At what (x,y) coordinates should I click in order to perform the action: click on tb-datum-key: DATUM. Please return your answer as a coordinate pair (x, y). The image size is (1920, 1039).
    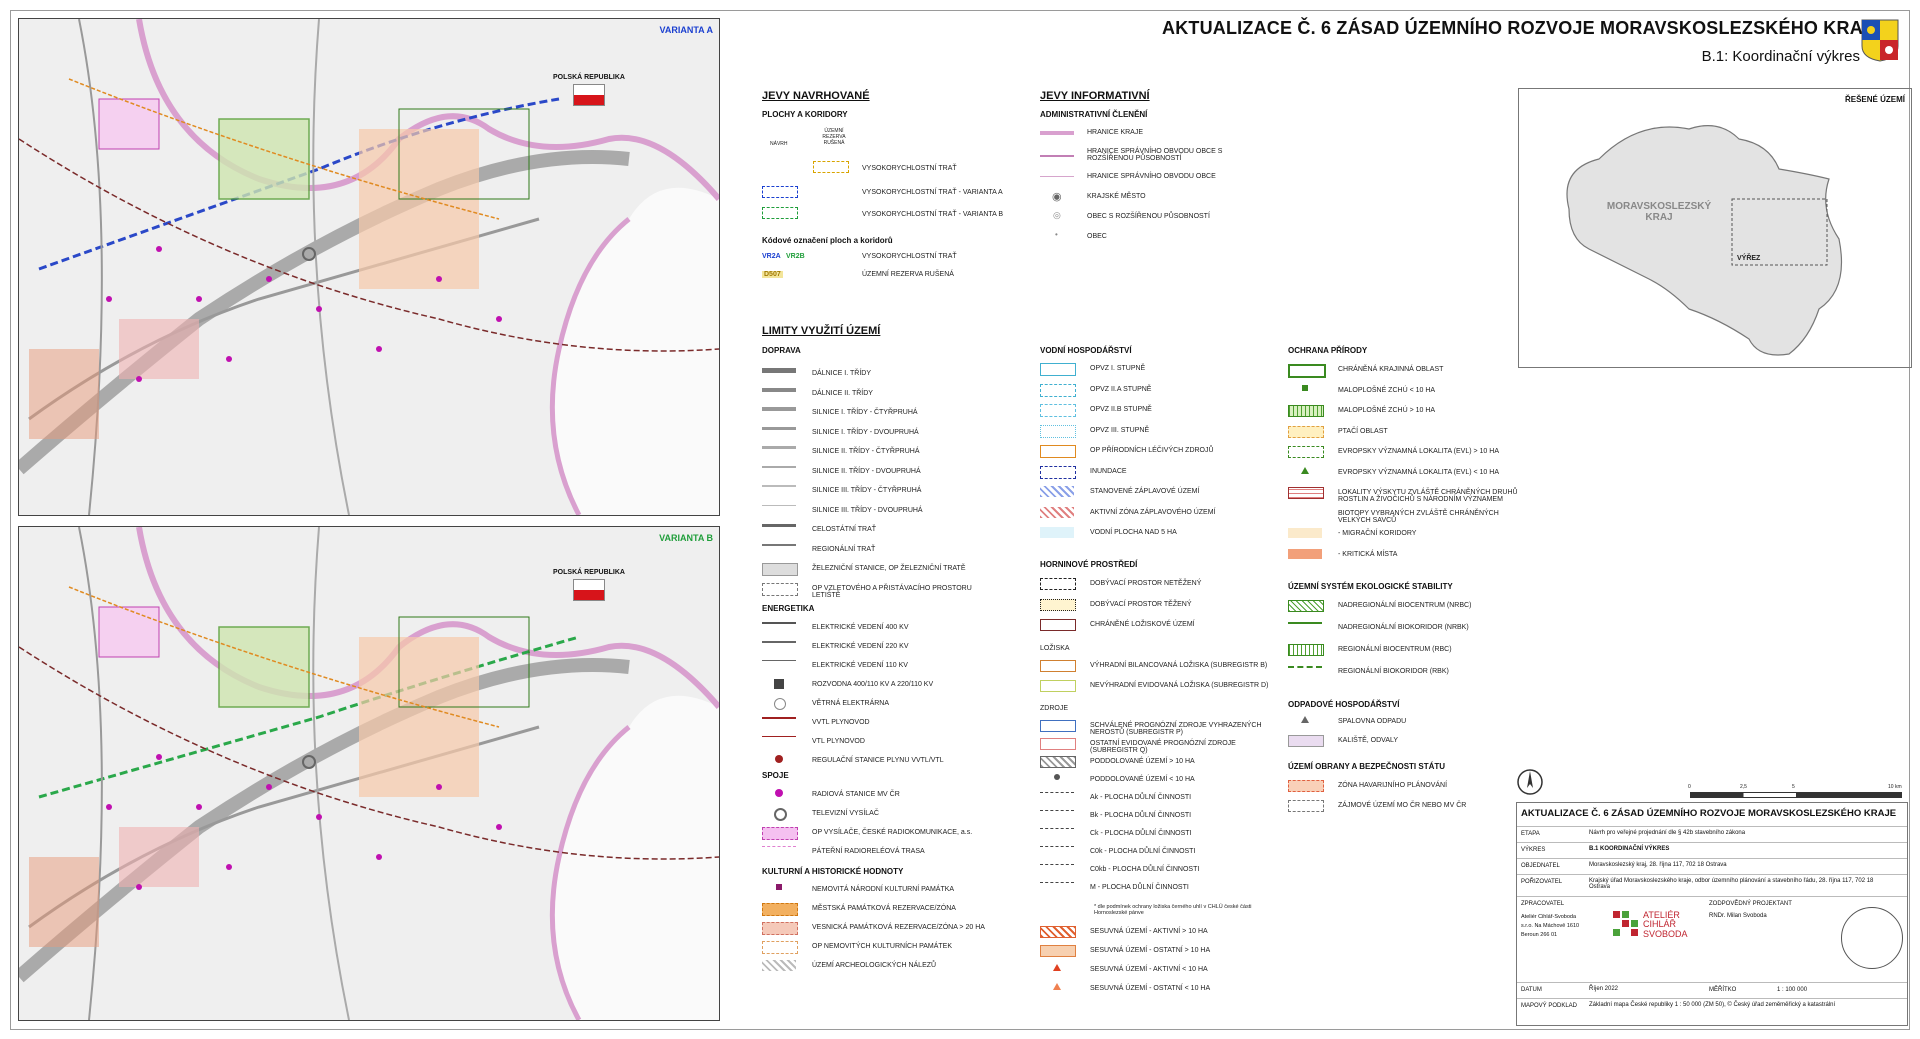
    Looking at the image, I should click on (1531, 990).